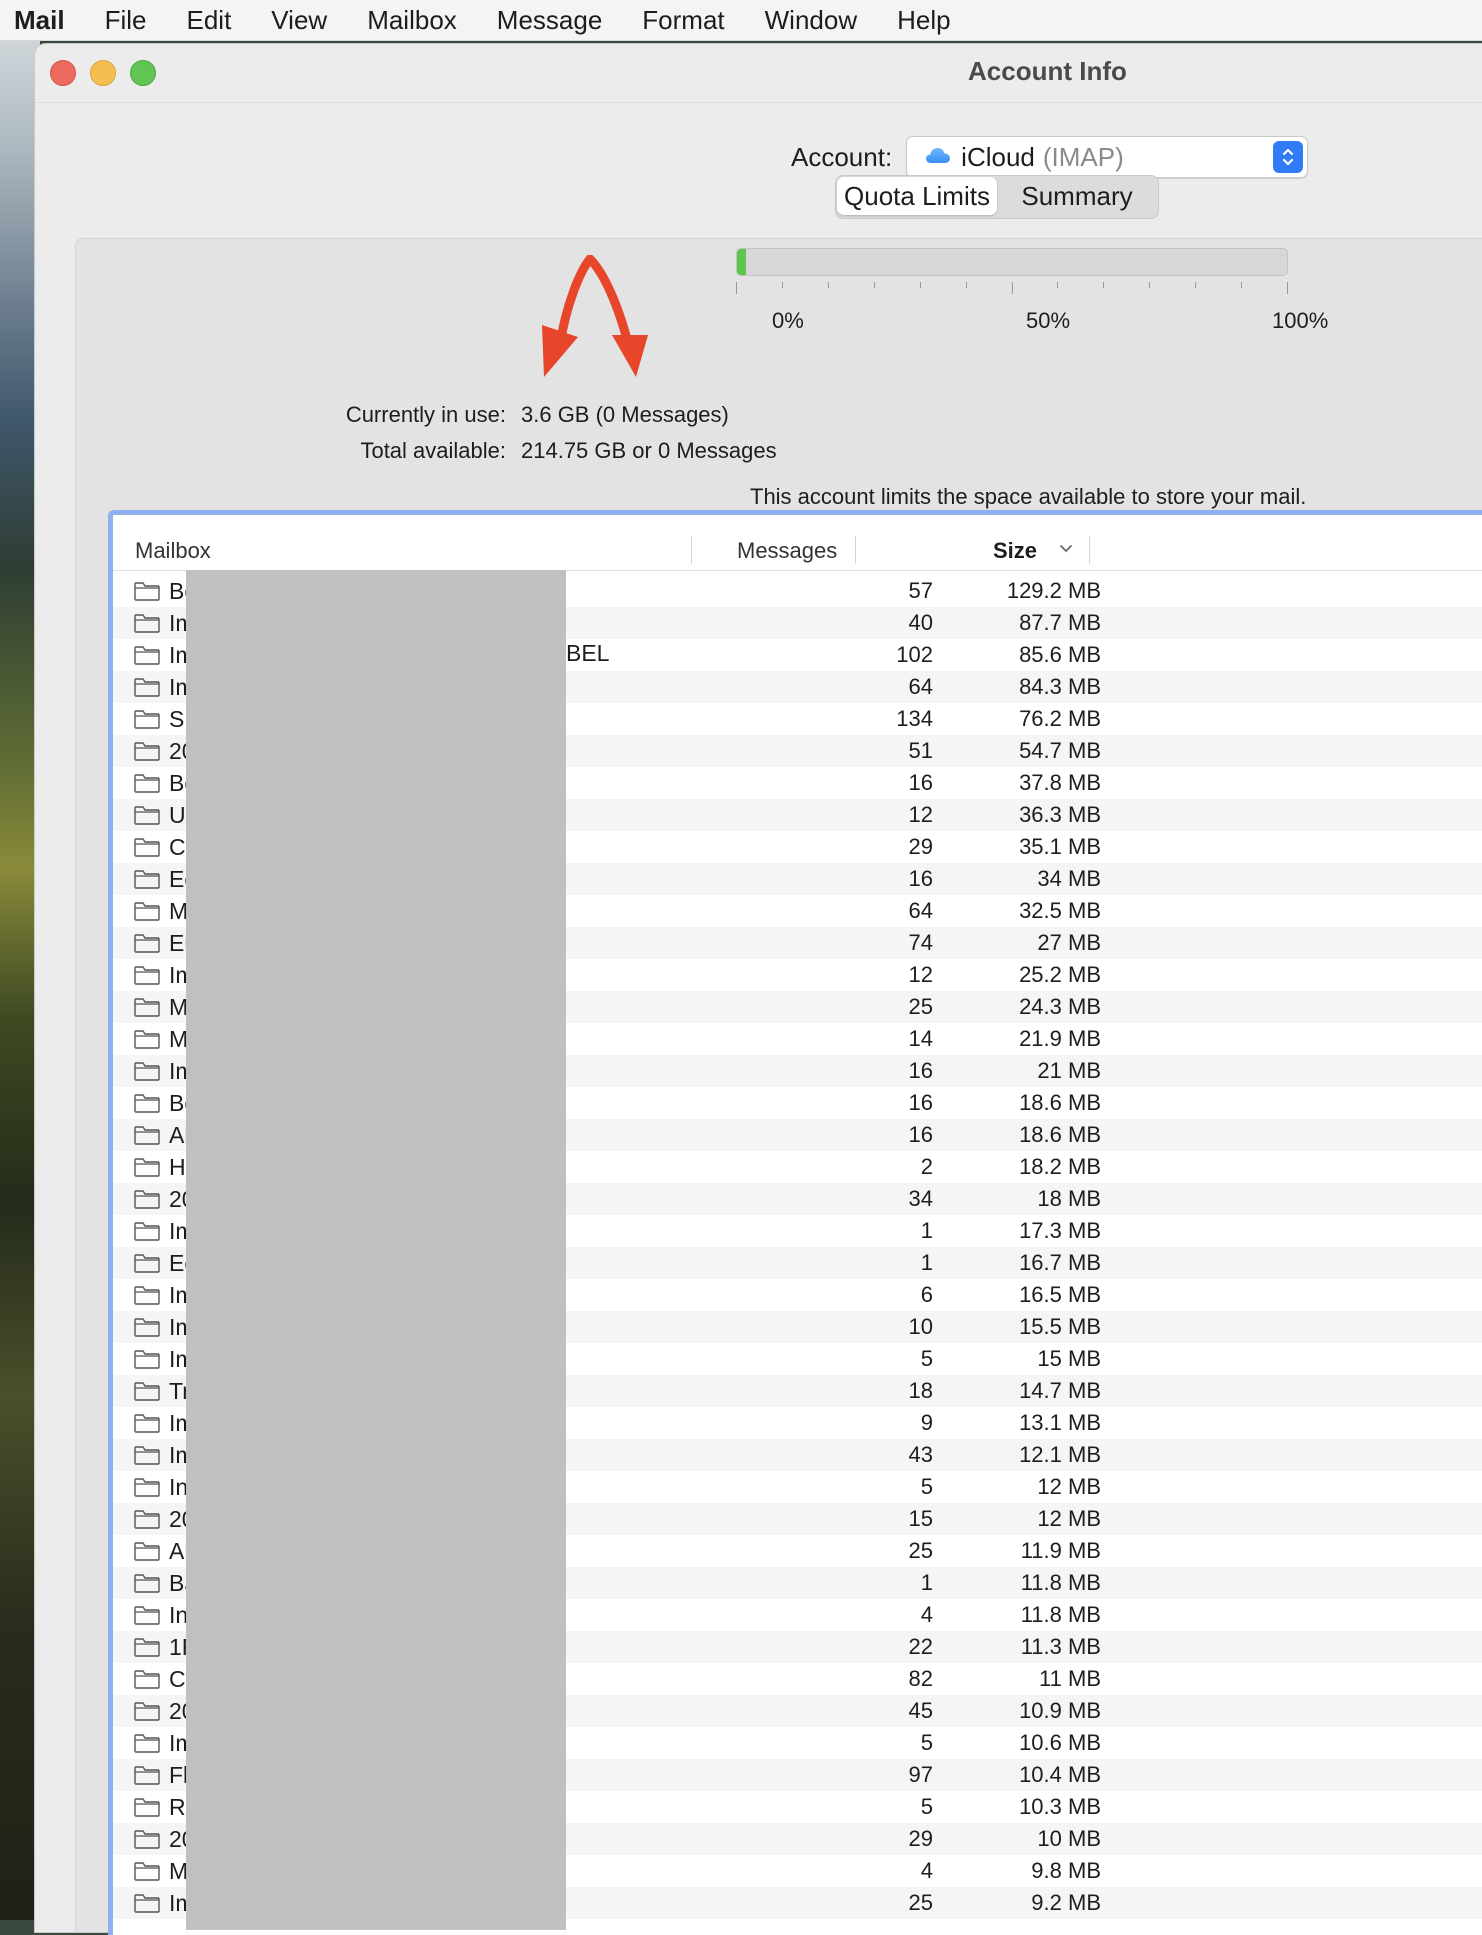 The image size is (1482, 1935). Describe the element at coordinates (683, 20) in the screenshot. I see `menu-format: Format` at that location.